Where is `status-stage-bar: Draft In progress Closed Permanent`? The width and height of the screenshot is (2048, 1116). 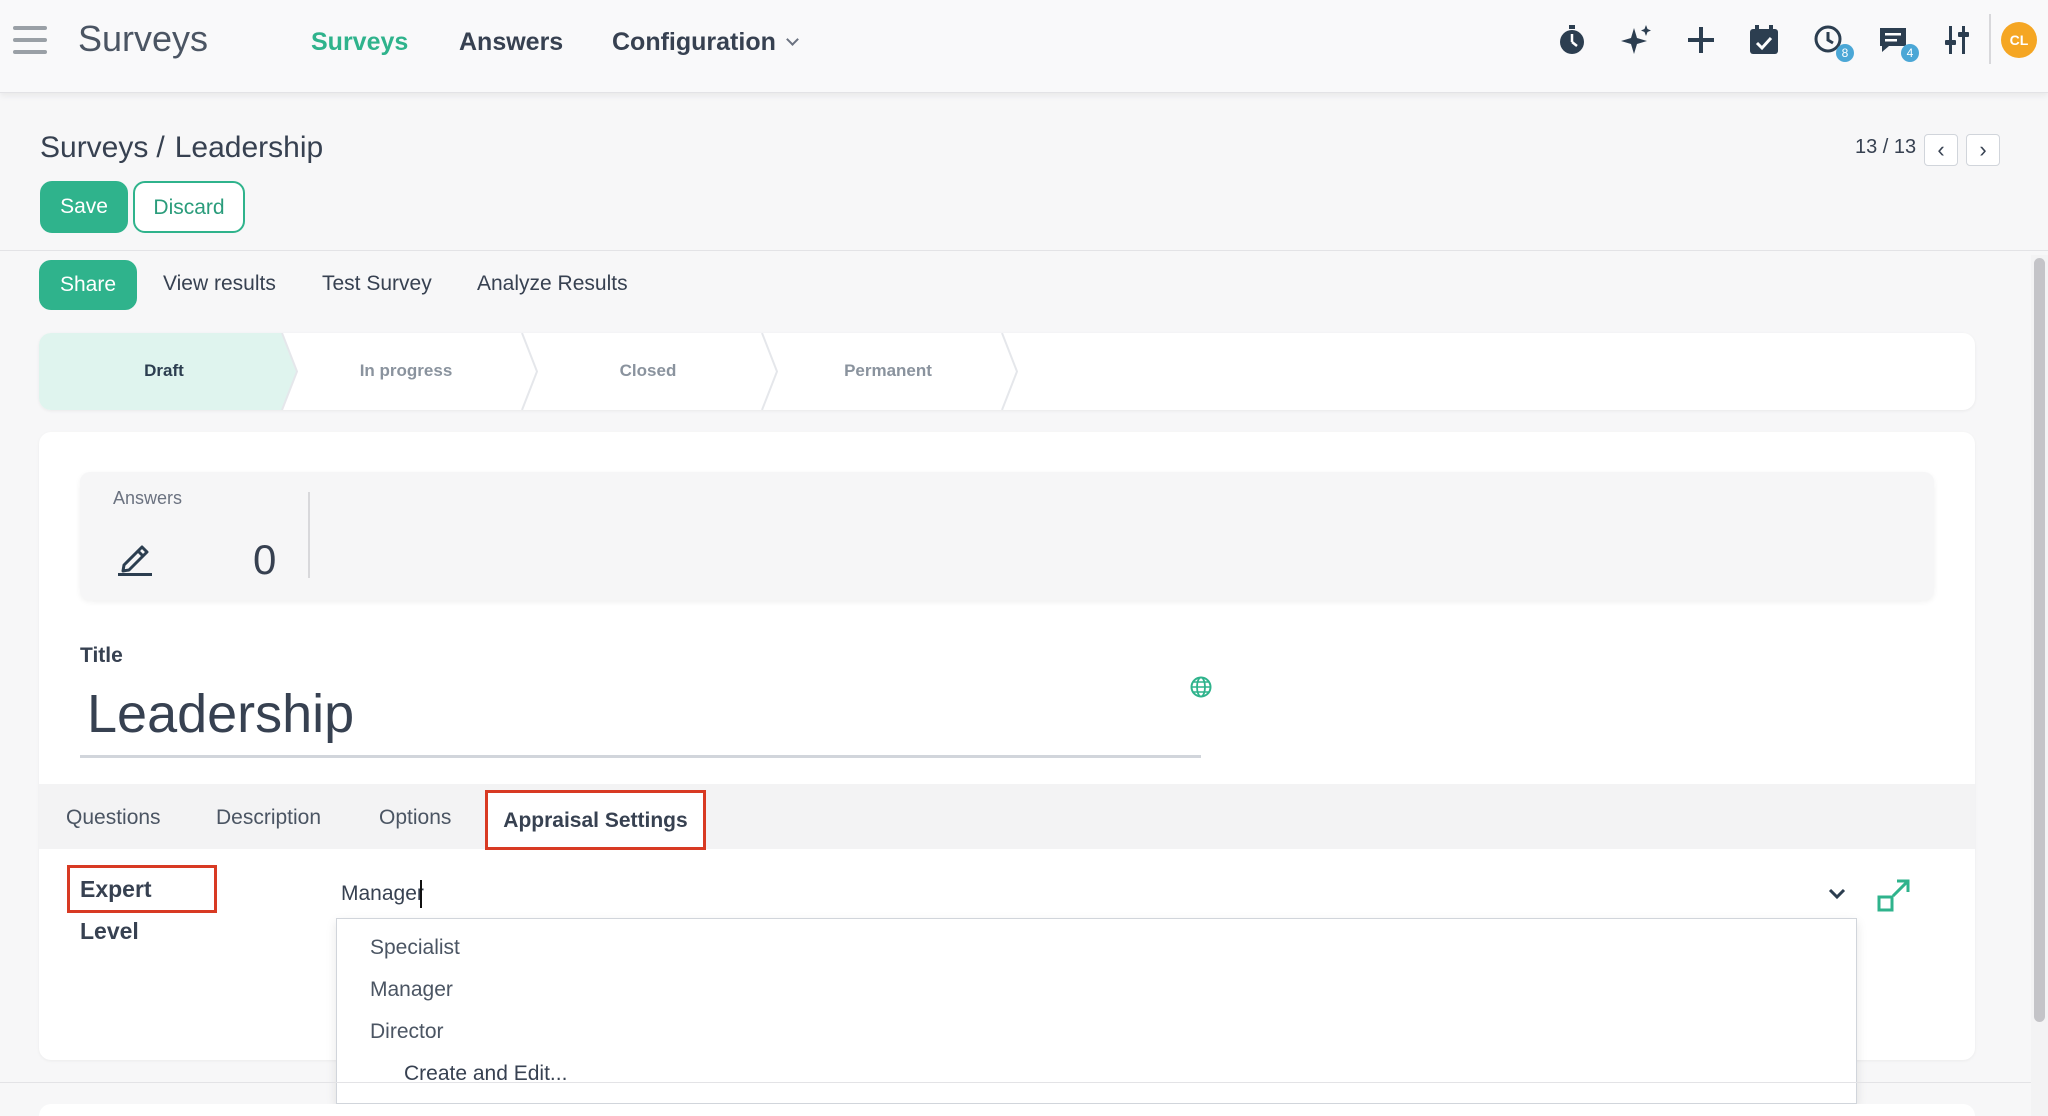
status-stage-bar: Draft In progress Closed Permanent is located at coordinates (1007, 371).